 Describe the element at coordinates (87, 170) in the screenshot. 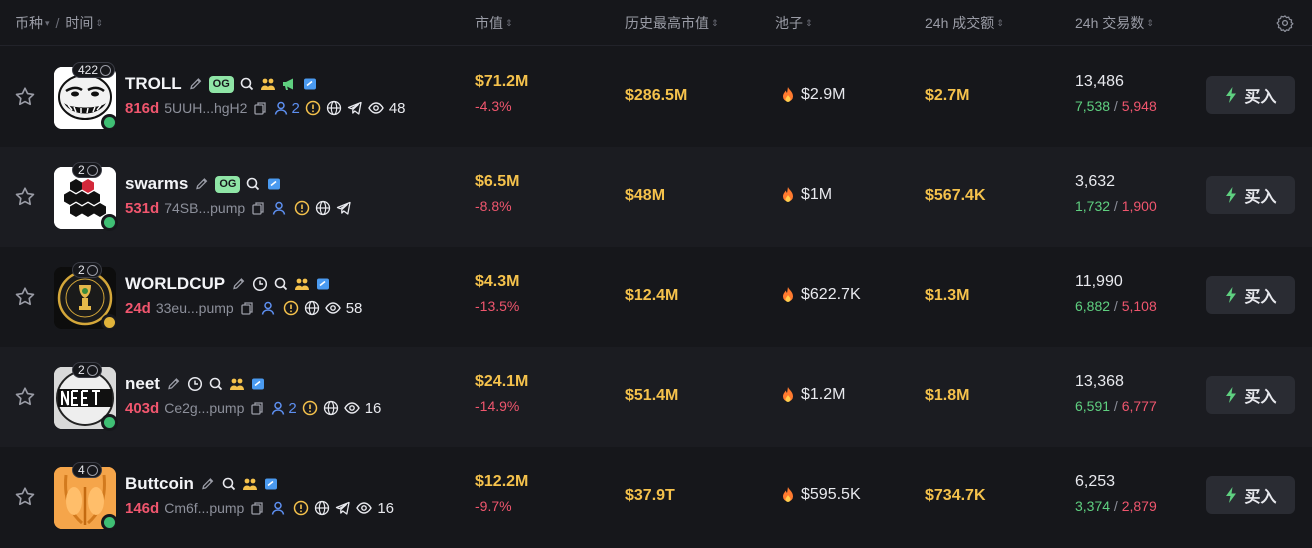

I see `avatar-count-badge: 2` at that location.